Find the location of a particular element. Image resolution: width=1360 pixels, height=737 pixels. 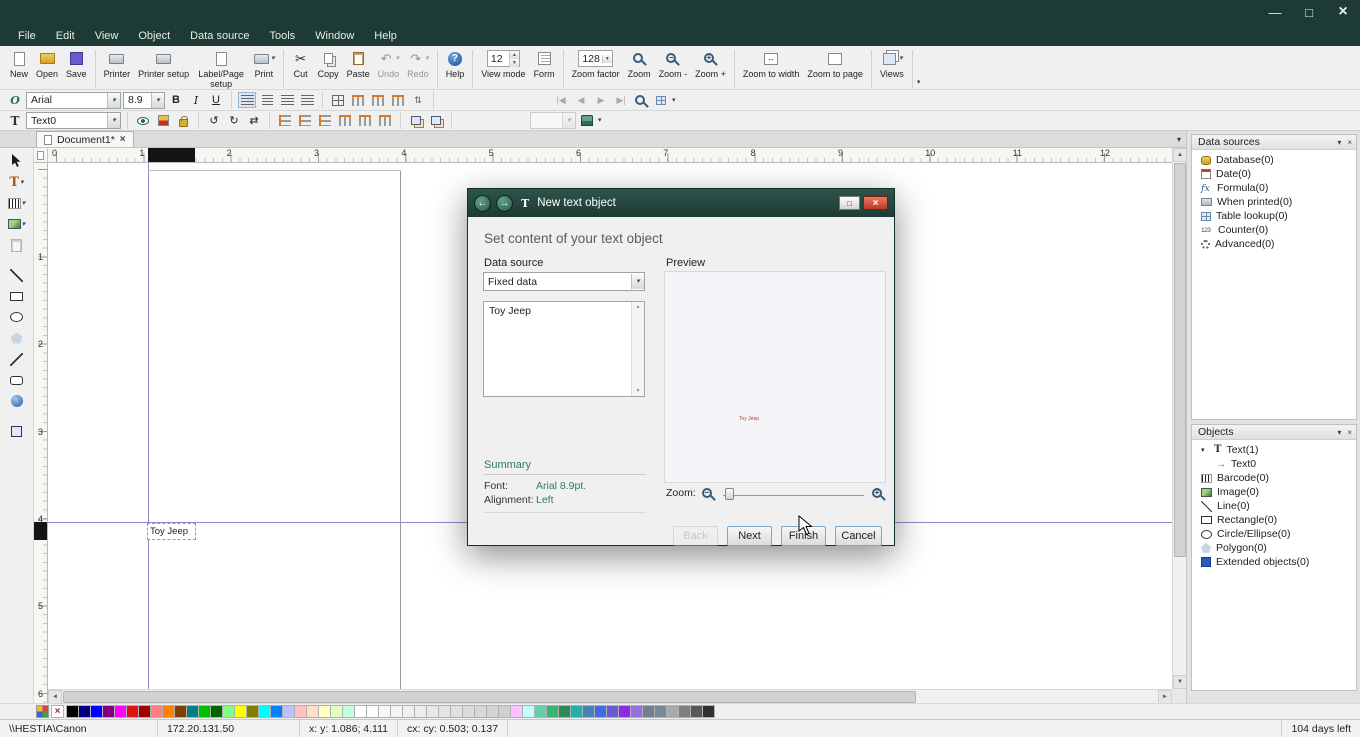

datasource-item-counter: 123 Counter(0) is located at coordinates (1274, 230).